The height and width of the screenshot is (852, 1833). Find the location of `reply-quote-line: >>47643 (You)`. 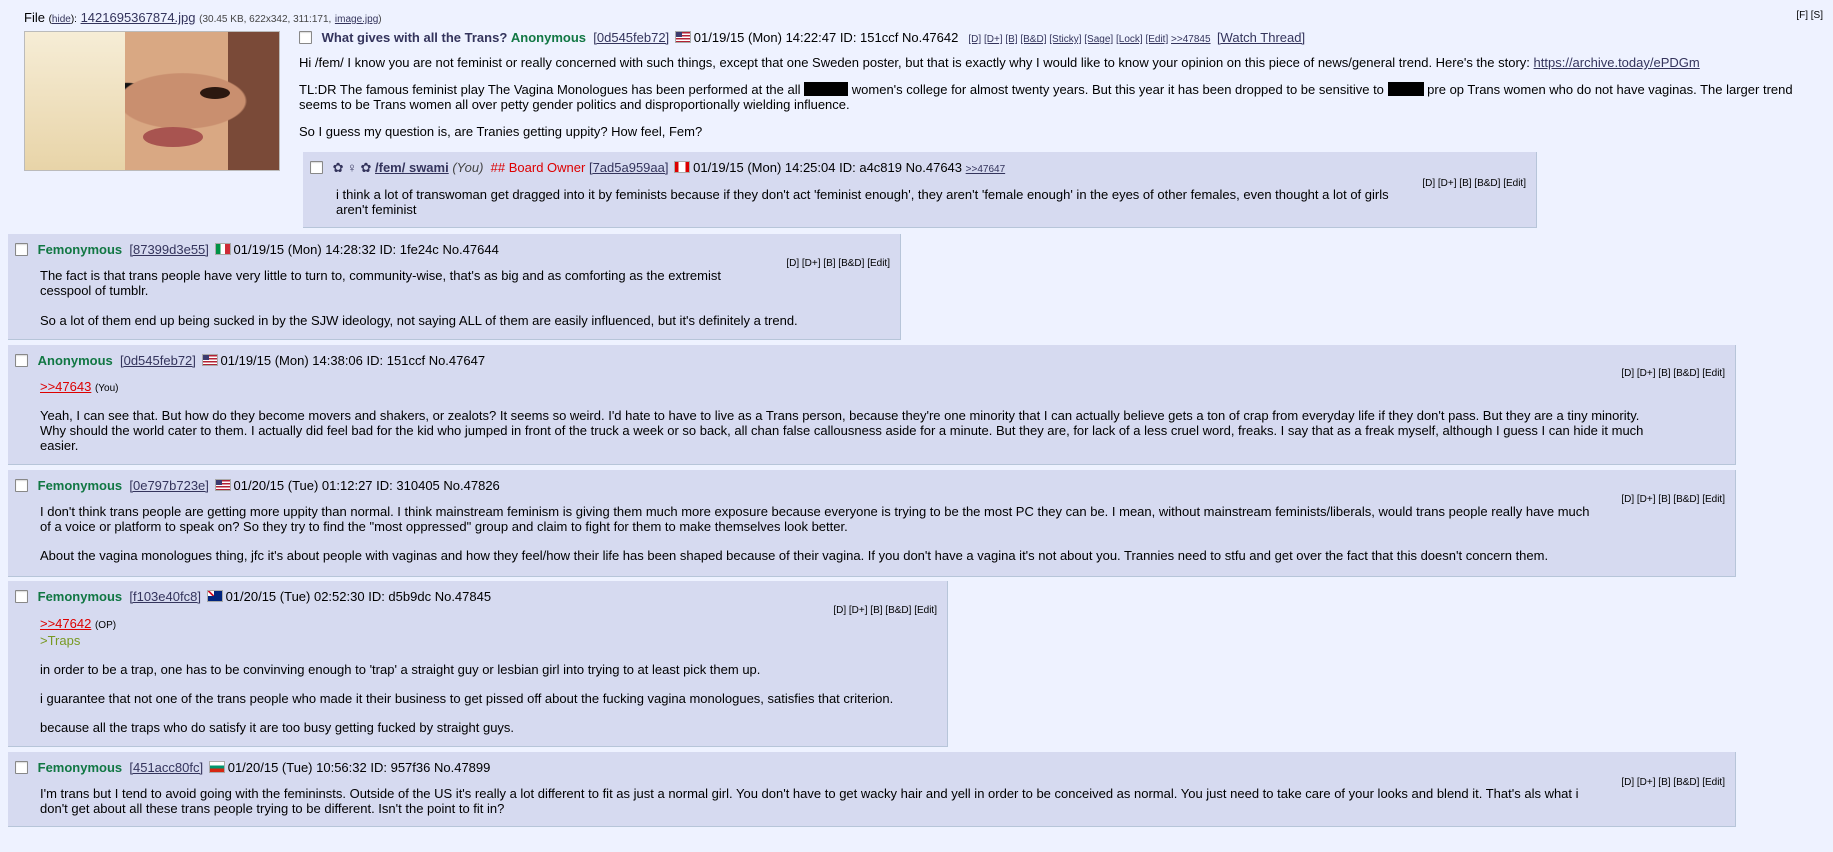

reply-quote-line: >>47643 (You) is located at coordinates (865, 387).